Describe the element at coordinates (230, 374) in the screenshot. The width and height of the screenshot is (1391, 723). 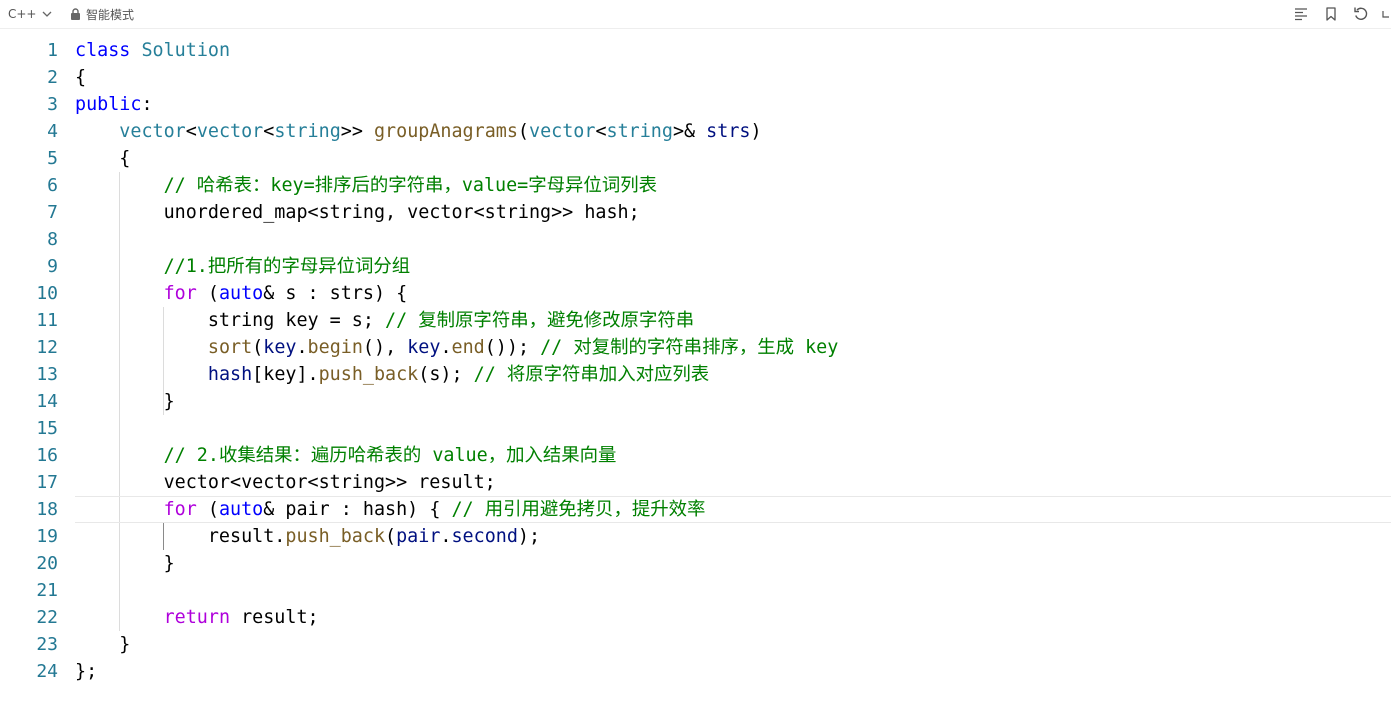
I see `code-token: hash` at that location.